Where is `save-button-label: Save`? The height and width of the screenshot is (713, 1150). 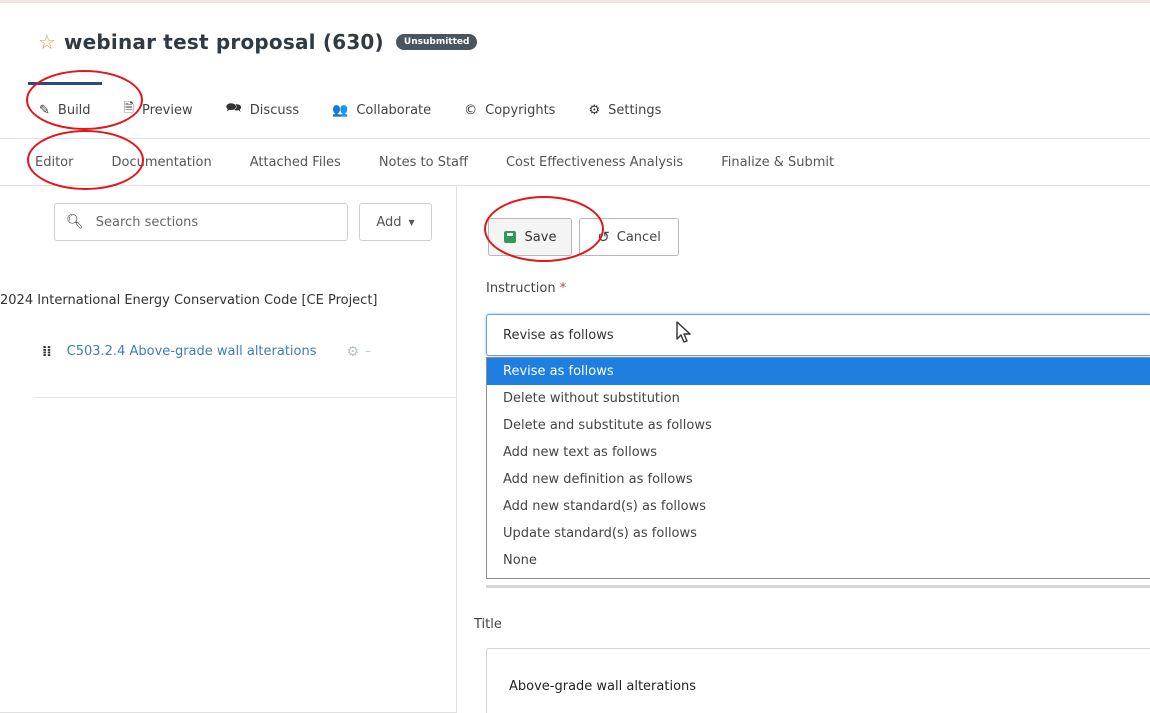
save-button-label: Save is located at coordinates (540, 237).